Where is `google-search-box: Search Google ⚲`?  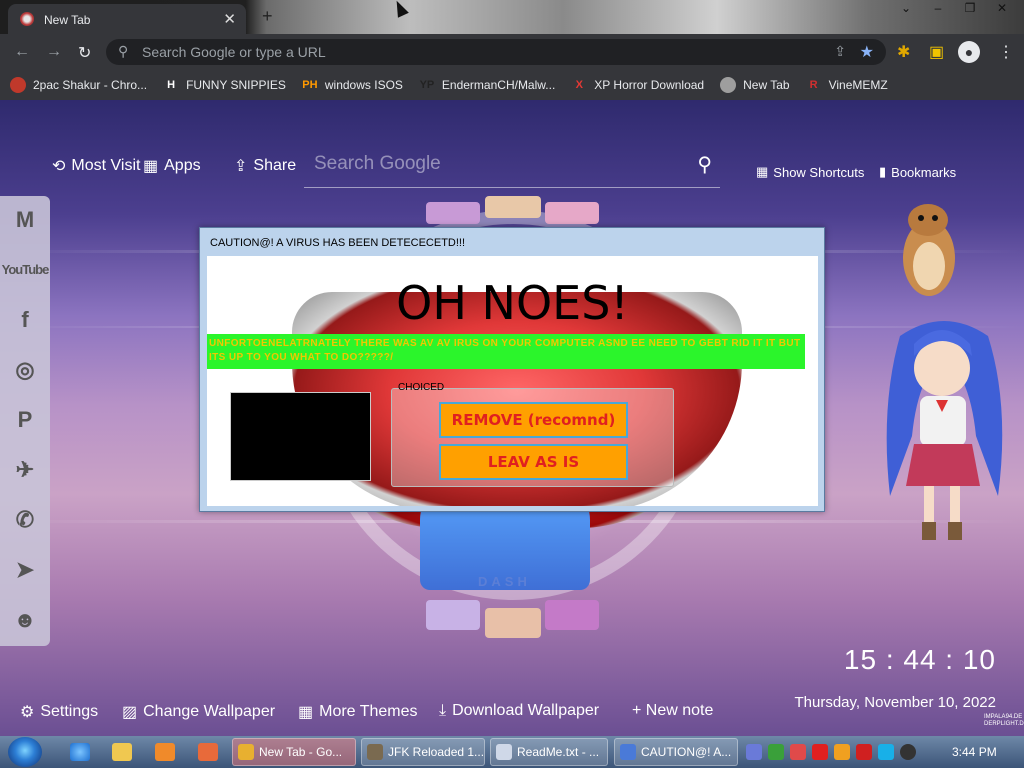
google-search-box: Search Google ⚲ is located at coordinates (512, 169).